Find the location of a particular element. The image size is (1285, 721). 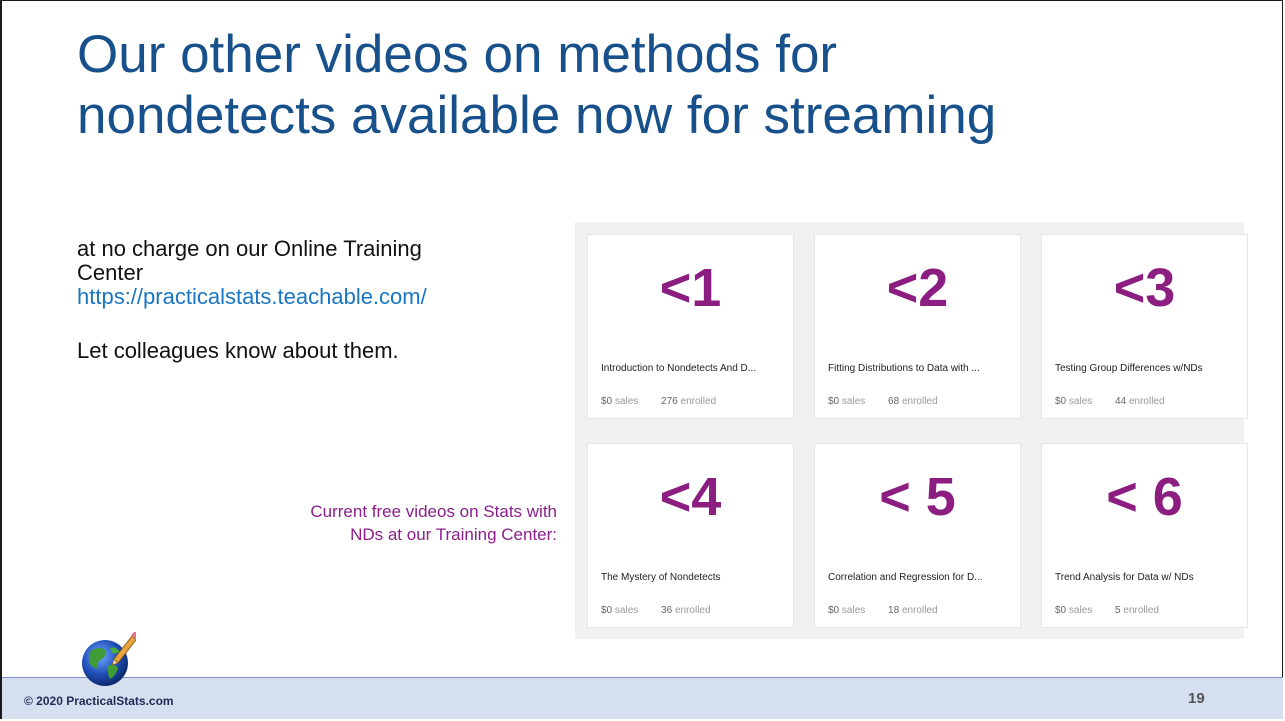

training-center-link: https://practicalstats.teachable.com/ is located at coordinates (312, 297).